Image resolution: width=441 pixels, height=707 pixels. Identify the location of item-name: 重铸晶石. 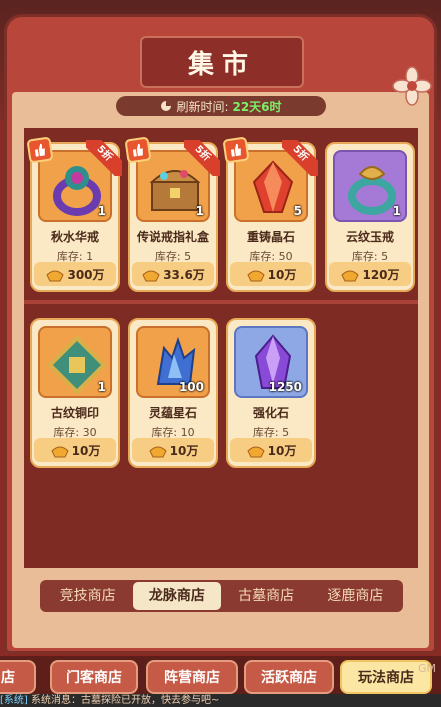
(270, 237).